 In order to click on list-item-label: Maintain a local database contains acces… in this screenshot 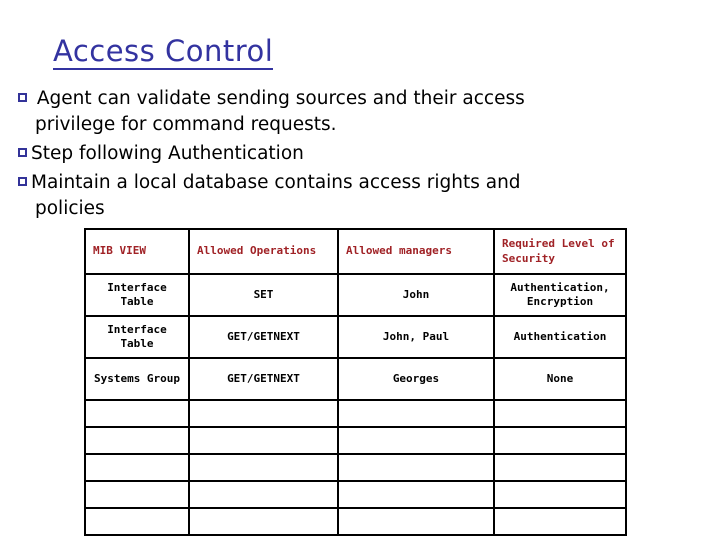, I will do `click(276, 195)`.